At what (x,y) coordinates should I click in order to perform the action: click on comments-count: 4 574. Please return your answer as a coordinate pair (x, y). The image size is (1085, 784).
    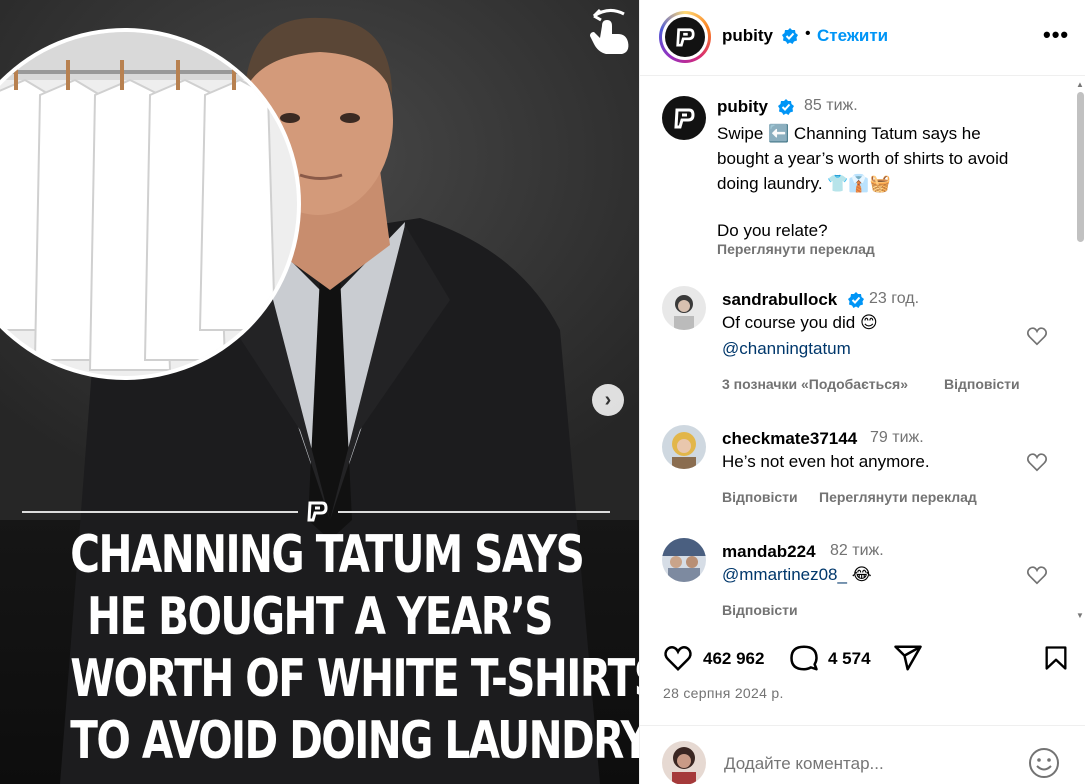
    Looking at the image, I should click on (849, 659).